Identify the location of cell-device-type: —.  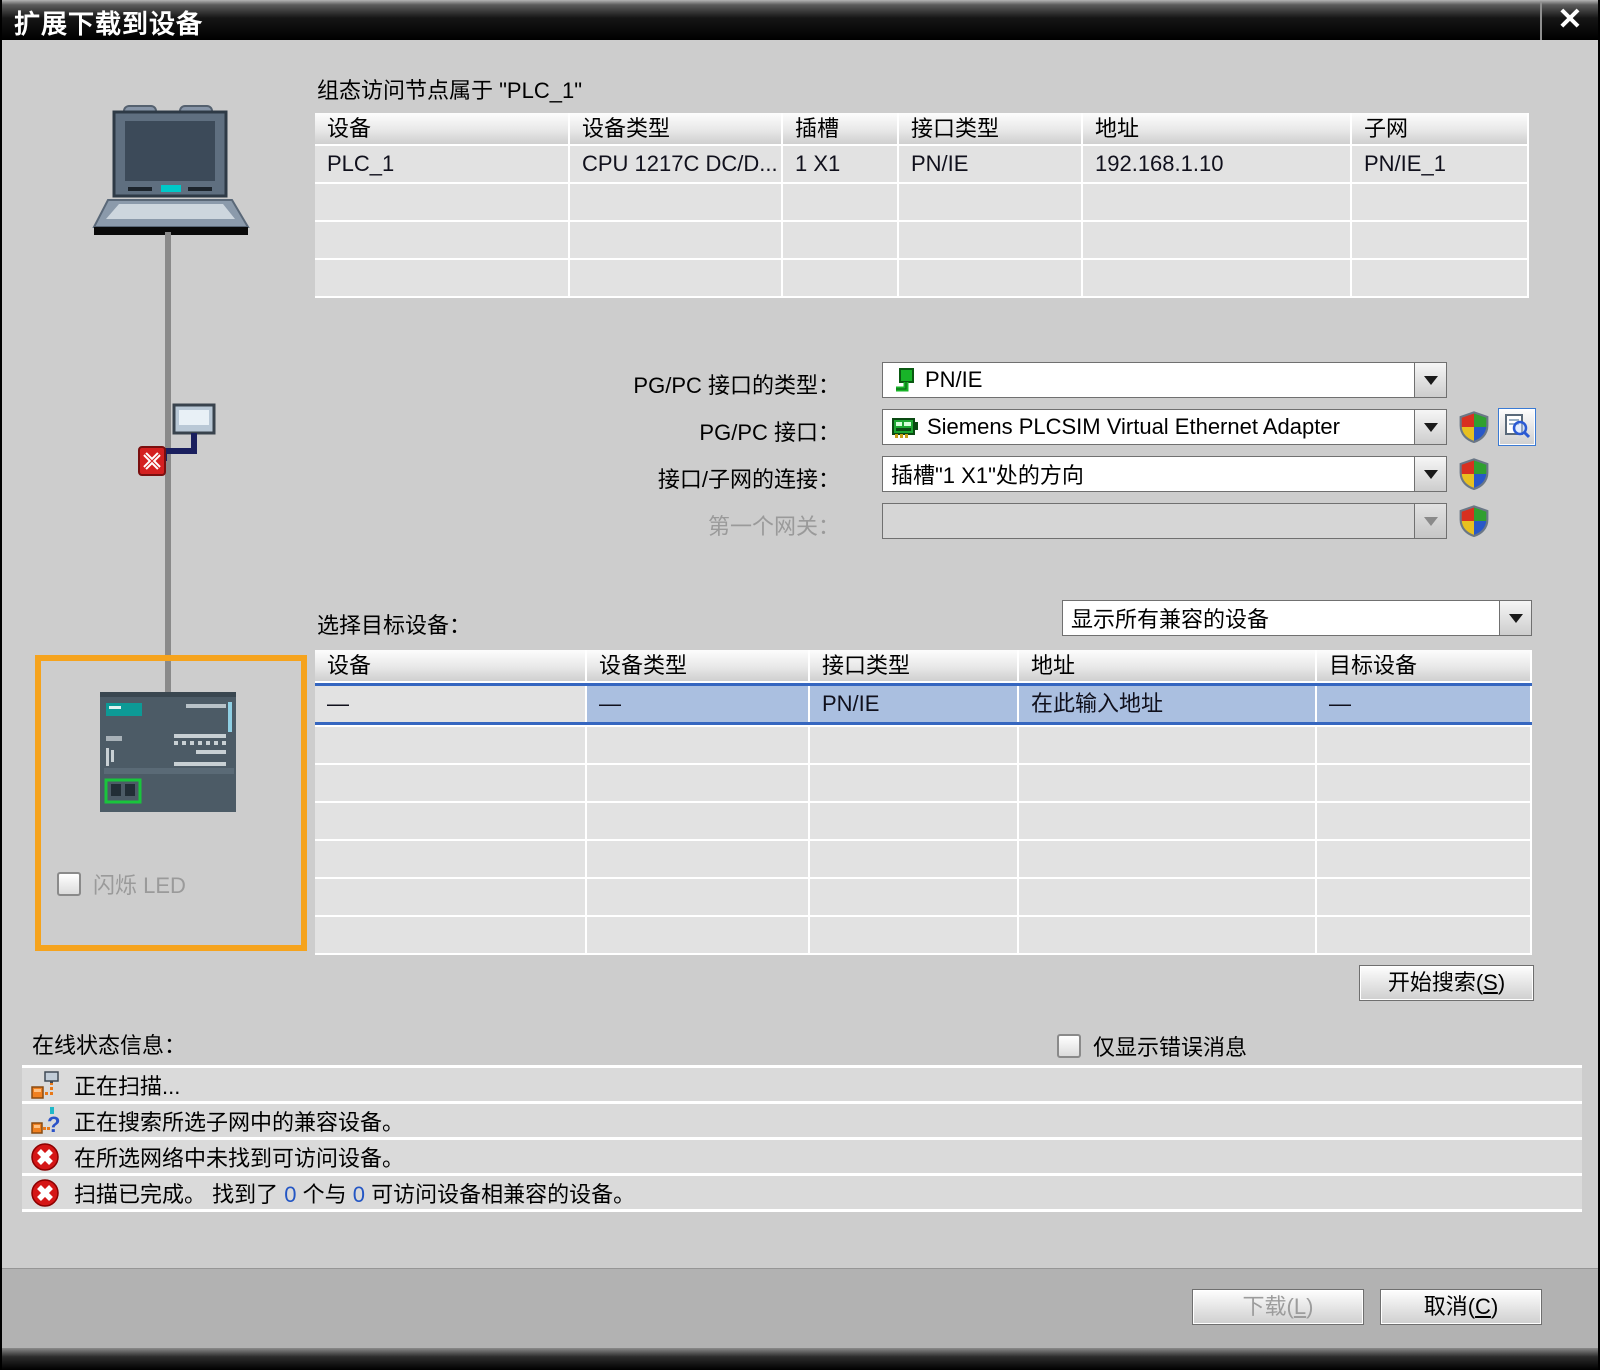
(697, 704).